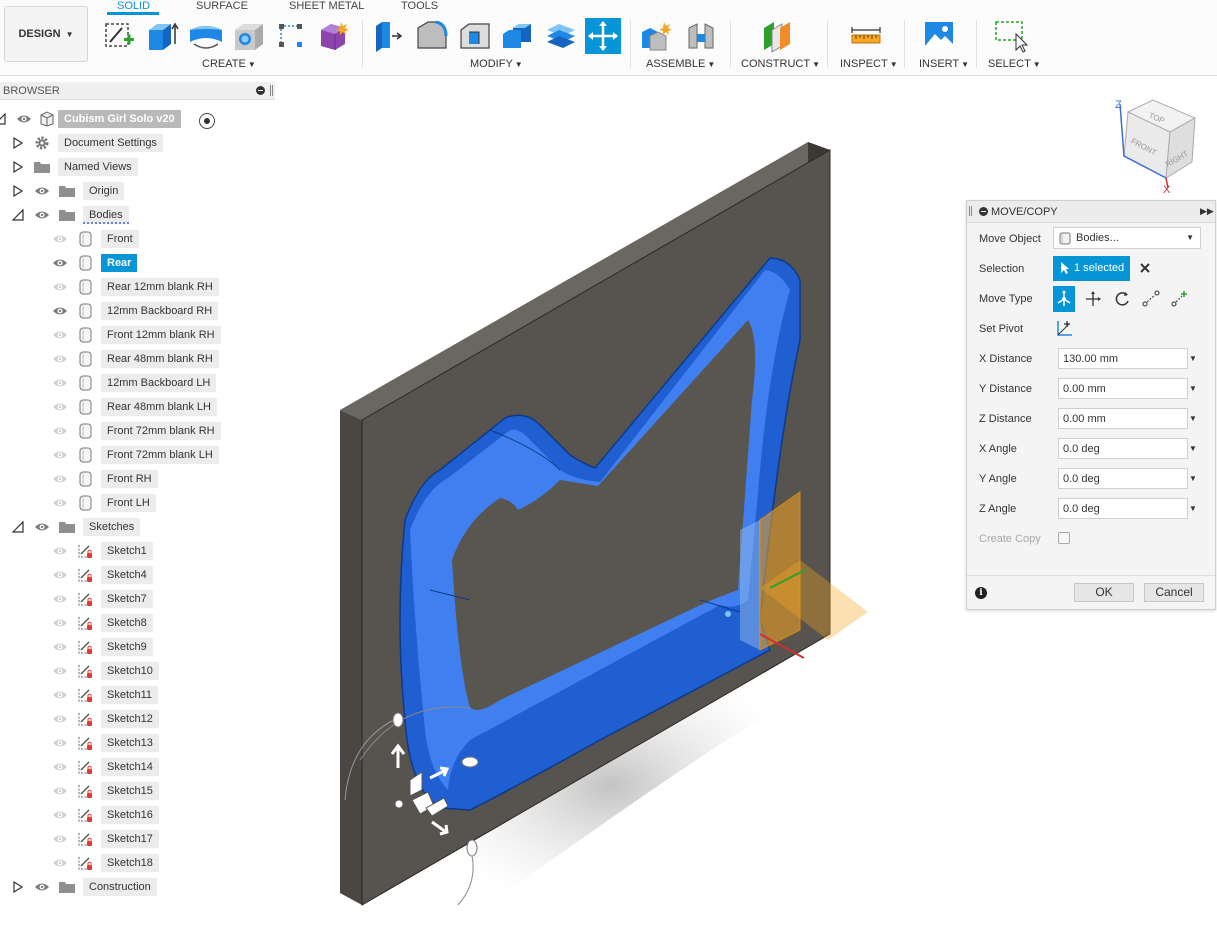  I want to click on browser-pin-icon, so click(271, 90).